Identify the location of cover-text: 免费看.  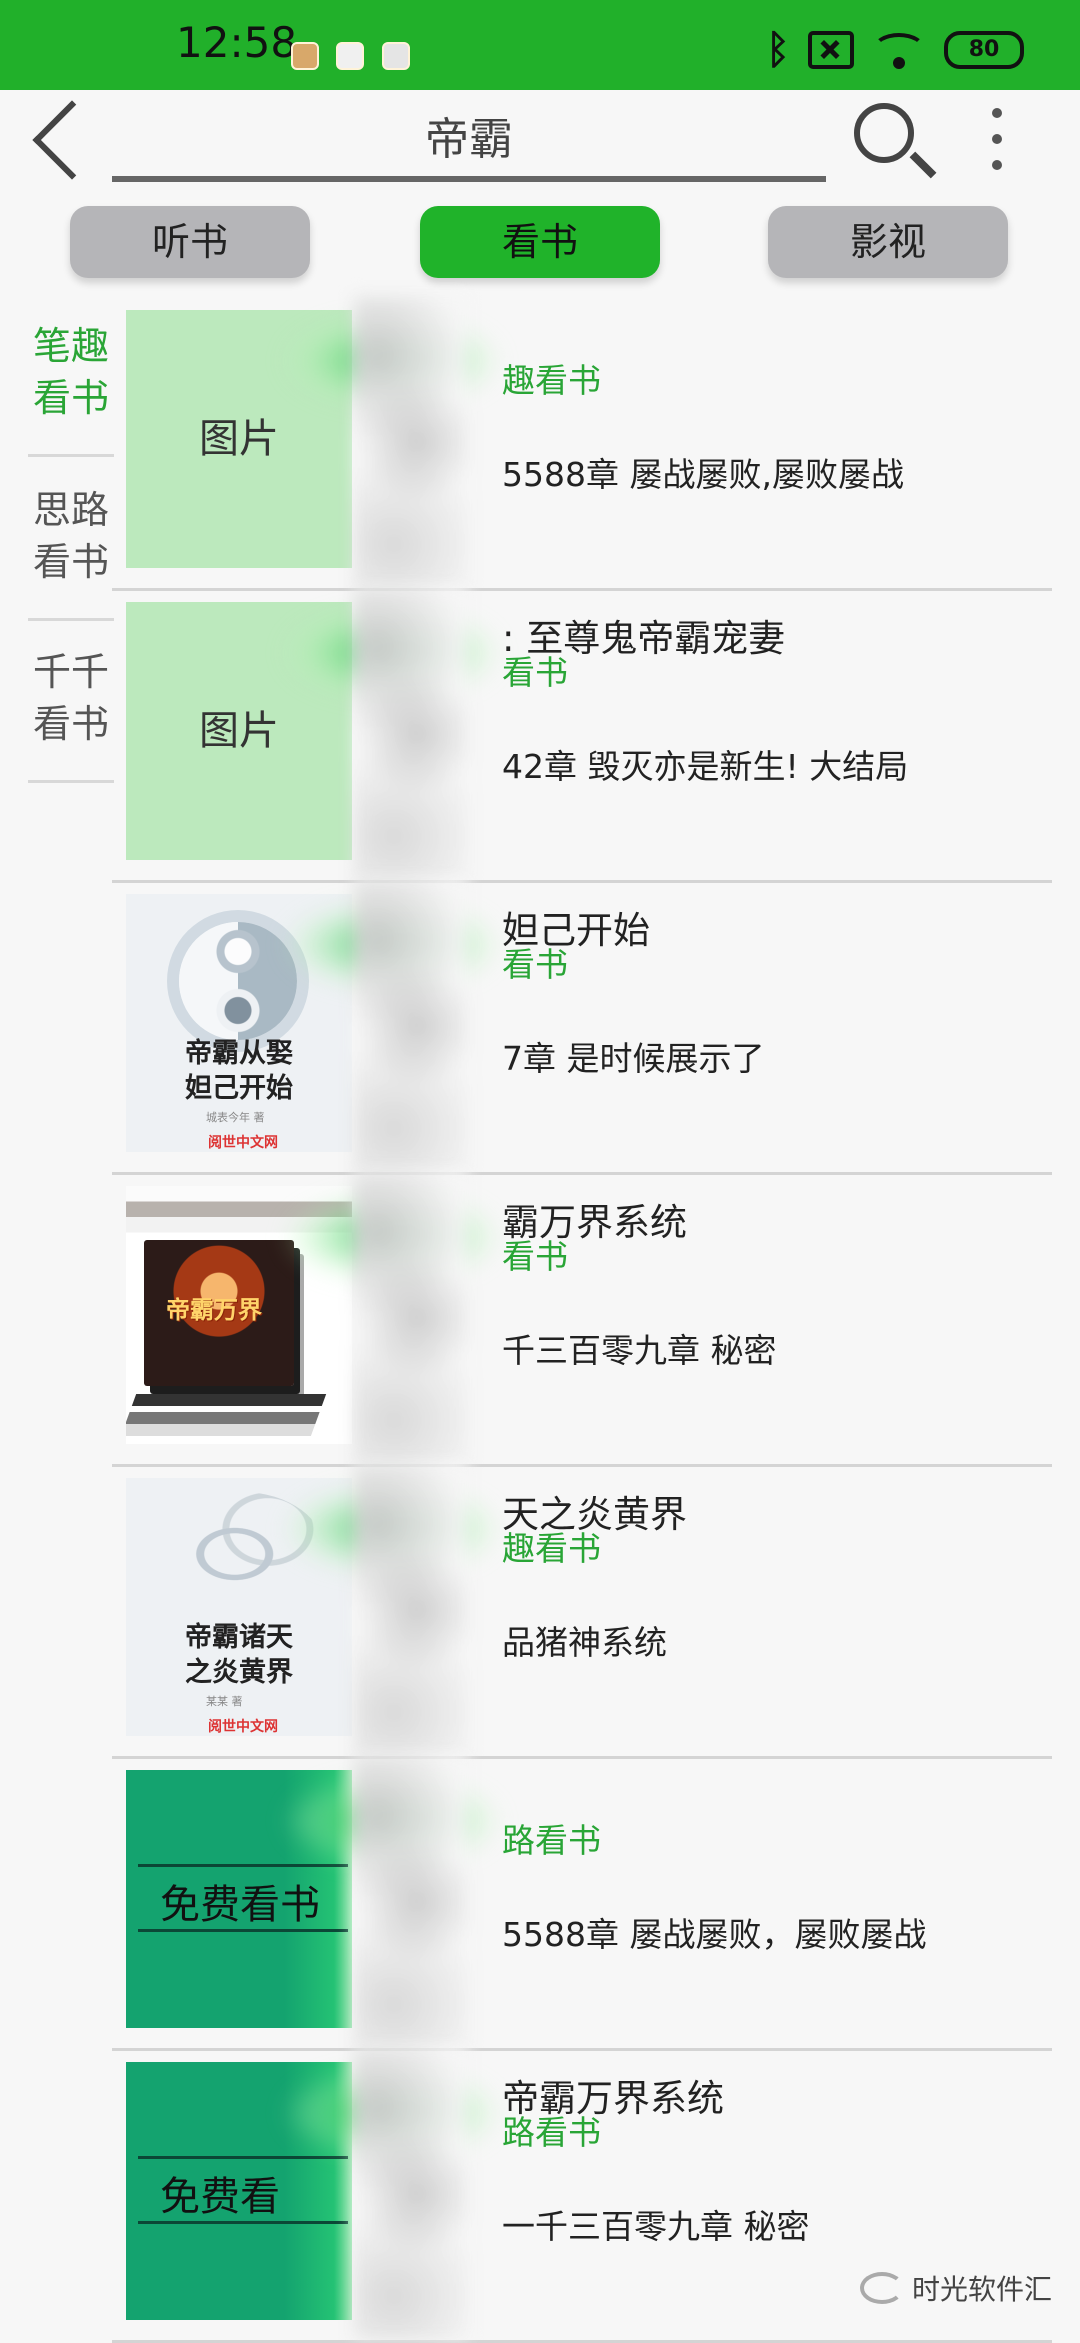
(220, 2197).